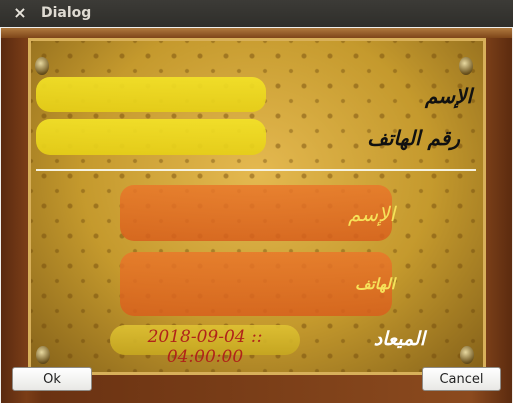  Describe the element at coordinates (256, 170) in the screenshot. I see `divider` at that location.